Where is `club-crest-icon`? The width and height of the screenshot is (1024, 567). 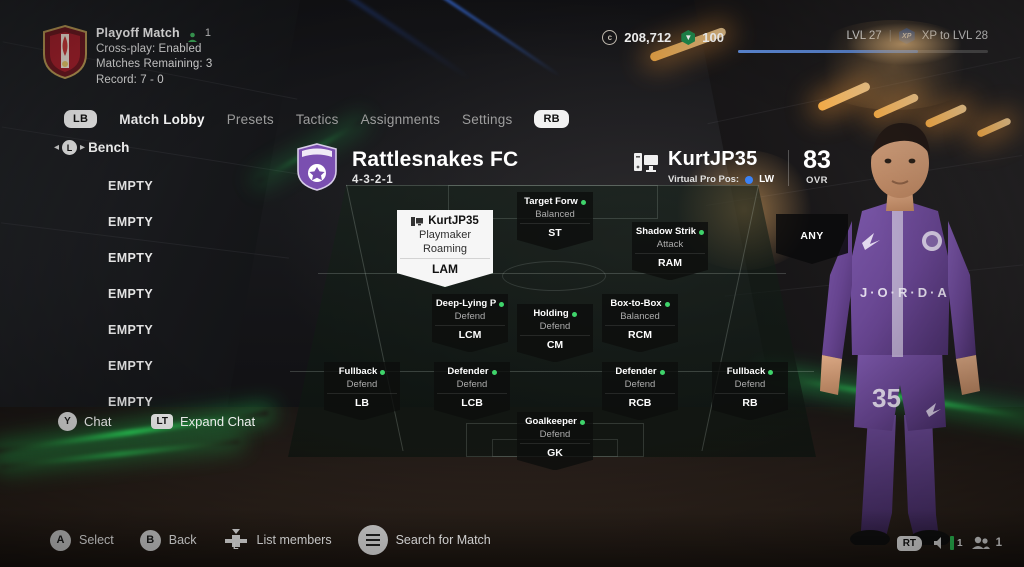
club-crest-icon is located at coordinates (65, 52).